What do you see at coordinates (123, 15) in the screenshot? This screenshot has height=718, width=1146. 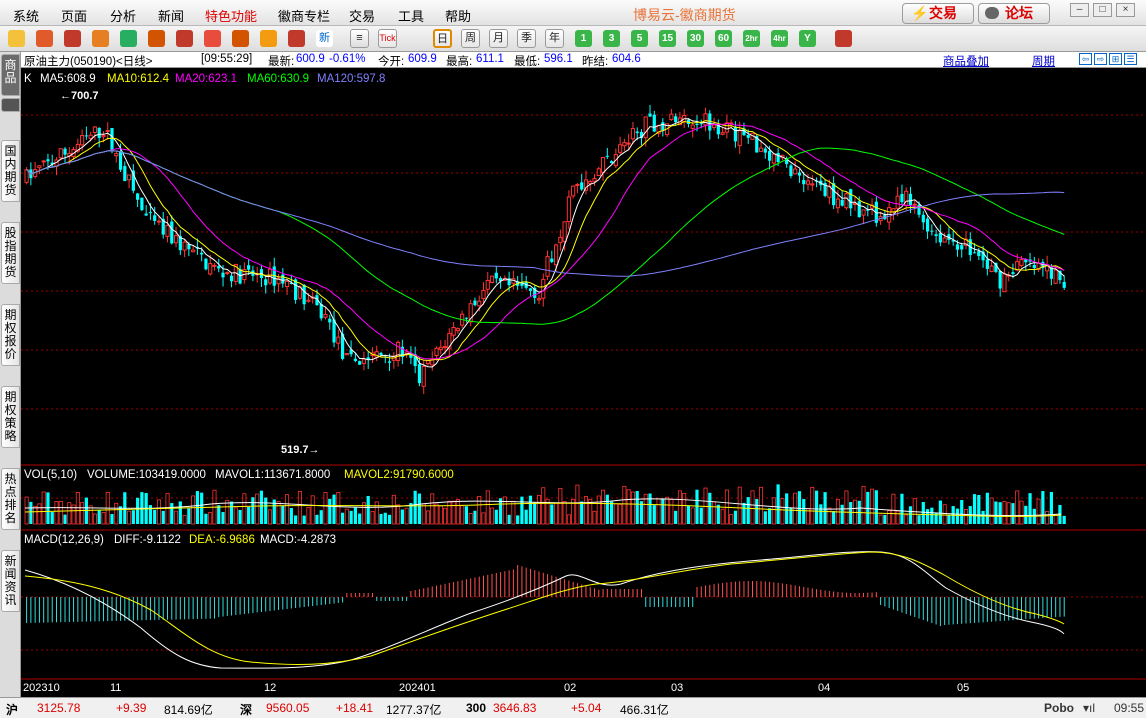 I see `menu-analysis: 分析` at bounding box center [123, 15].